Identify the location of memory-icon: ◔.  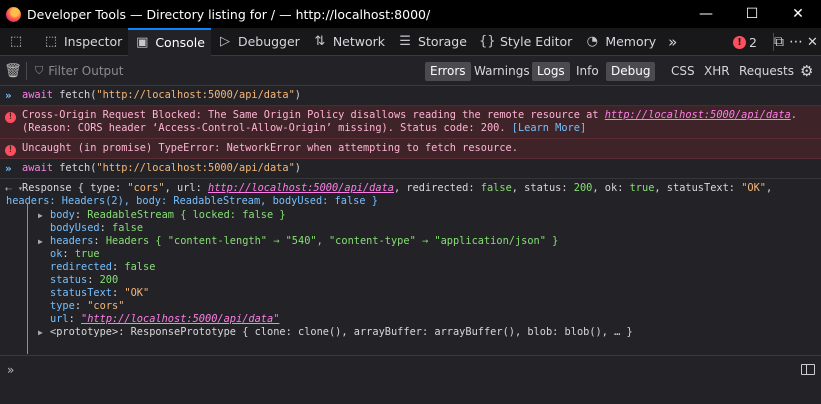
(592, 41).